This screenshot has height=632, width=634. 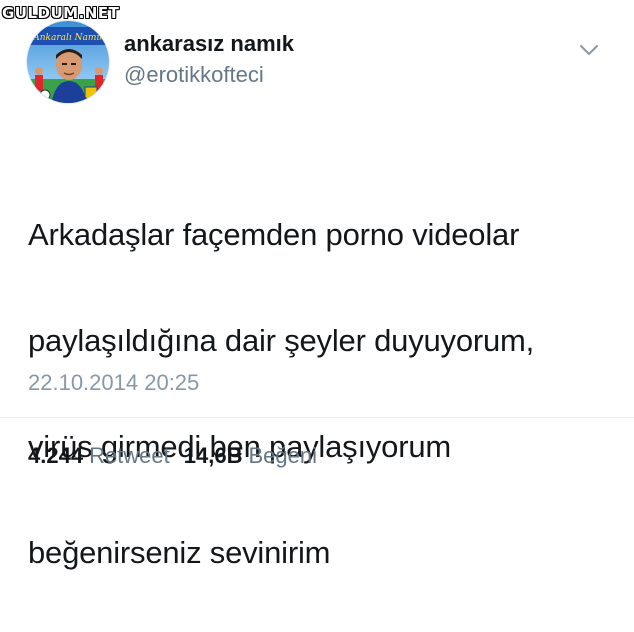 What do you see at coordinates (589, 50) in the screenshot?
I see `chevron-down-icon` at bounding box center [589, 50].